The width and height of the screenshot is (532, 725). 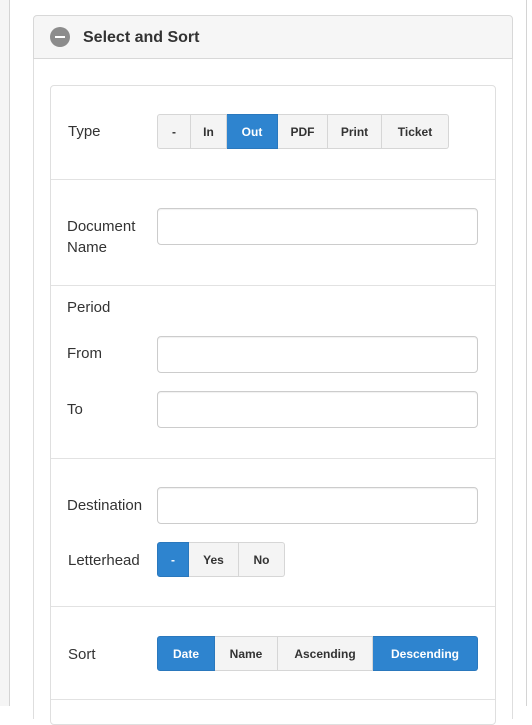 What do you see at coordinates (186, 653) in the screenshot?
I see `sort-option-date: Date` at bounding box center [186, 653].